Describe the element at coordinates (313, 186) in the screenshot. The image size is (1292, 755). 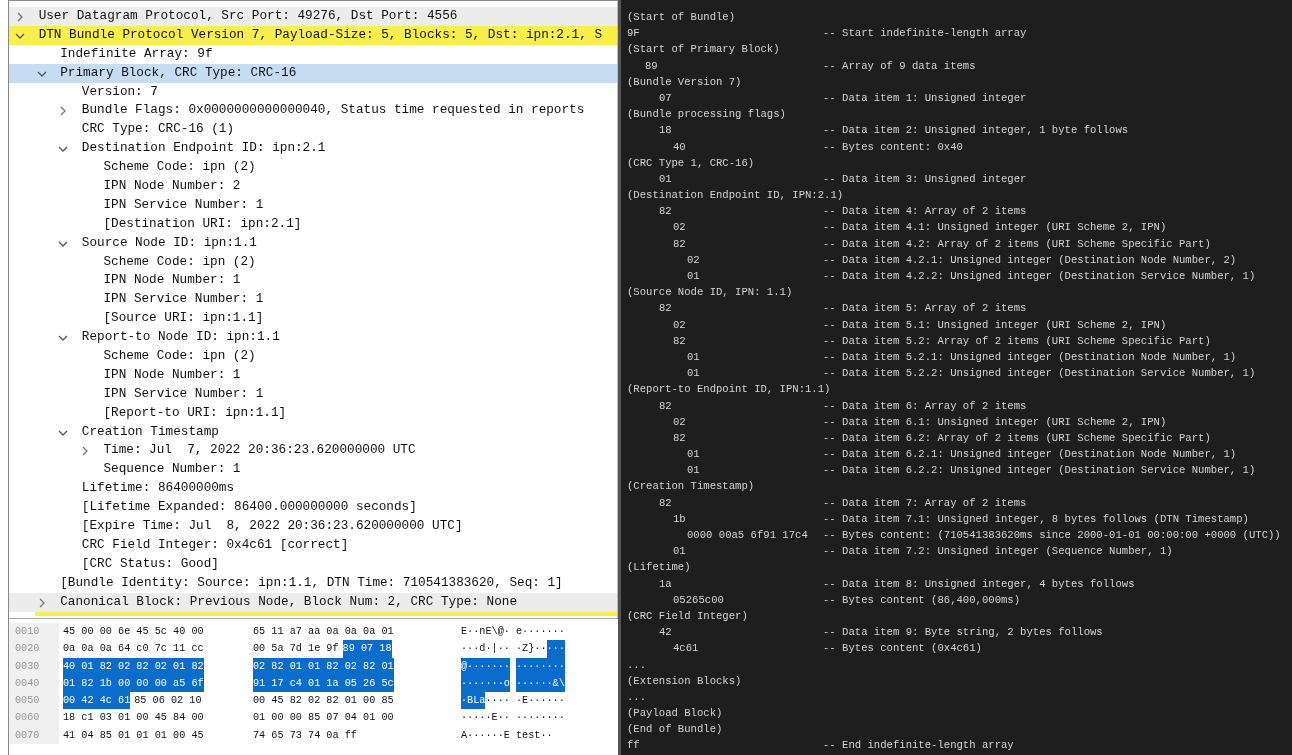
I see `tree-row: IPN Node Number: 2` at that location.